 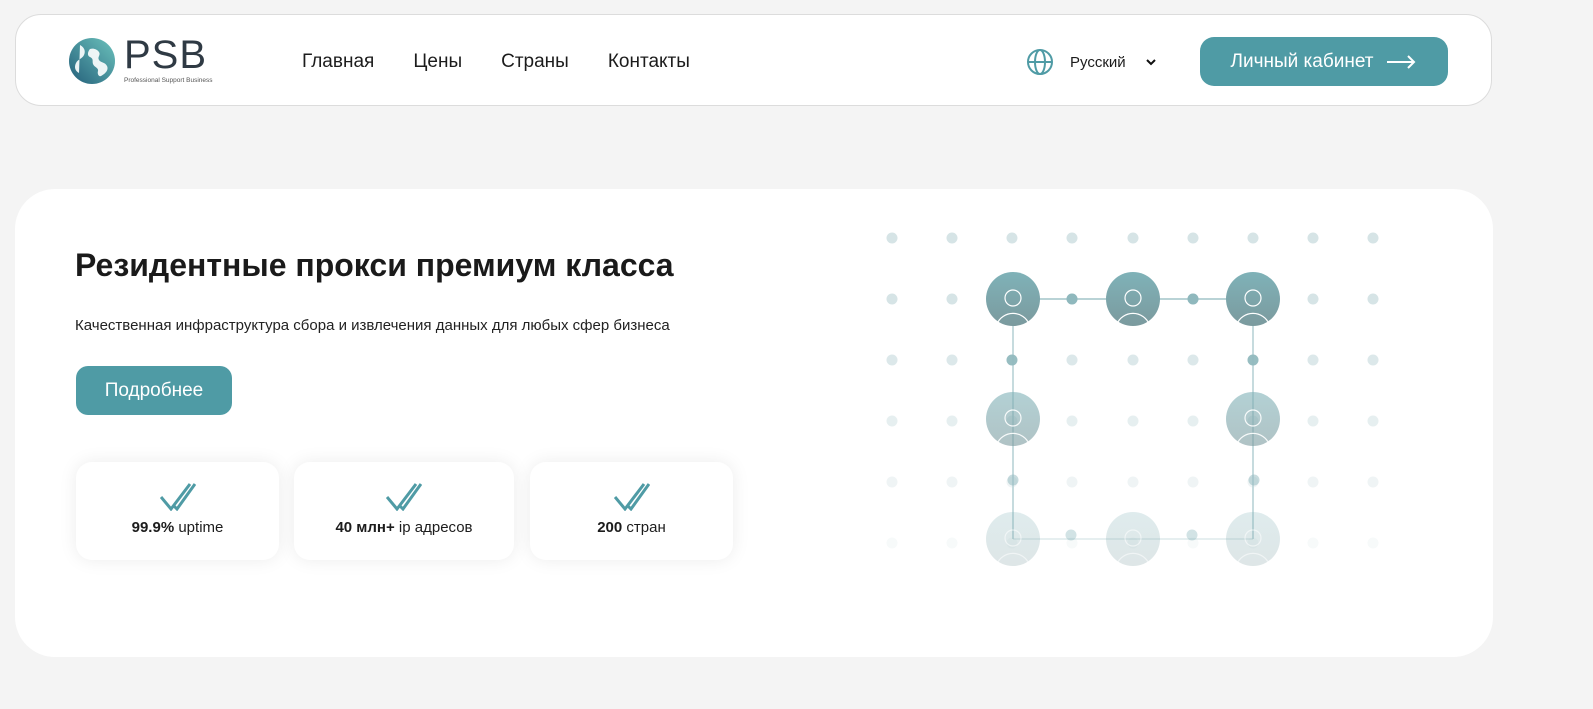 What do you see at coordinates (1401, 61) in the screenshot?
I see `arrow-right-icon` at bounding box center [1401, 61].